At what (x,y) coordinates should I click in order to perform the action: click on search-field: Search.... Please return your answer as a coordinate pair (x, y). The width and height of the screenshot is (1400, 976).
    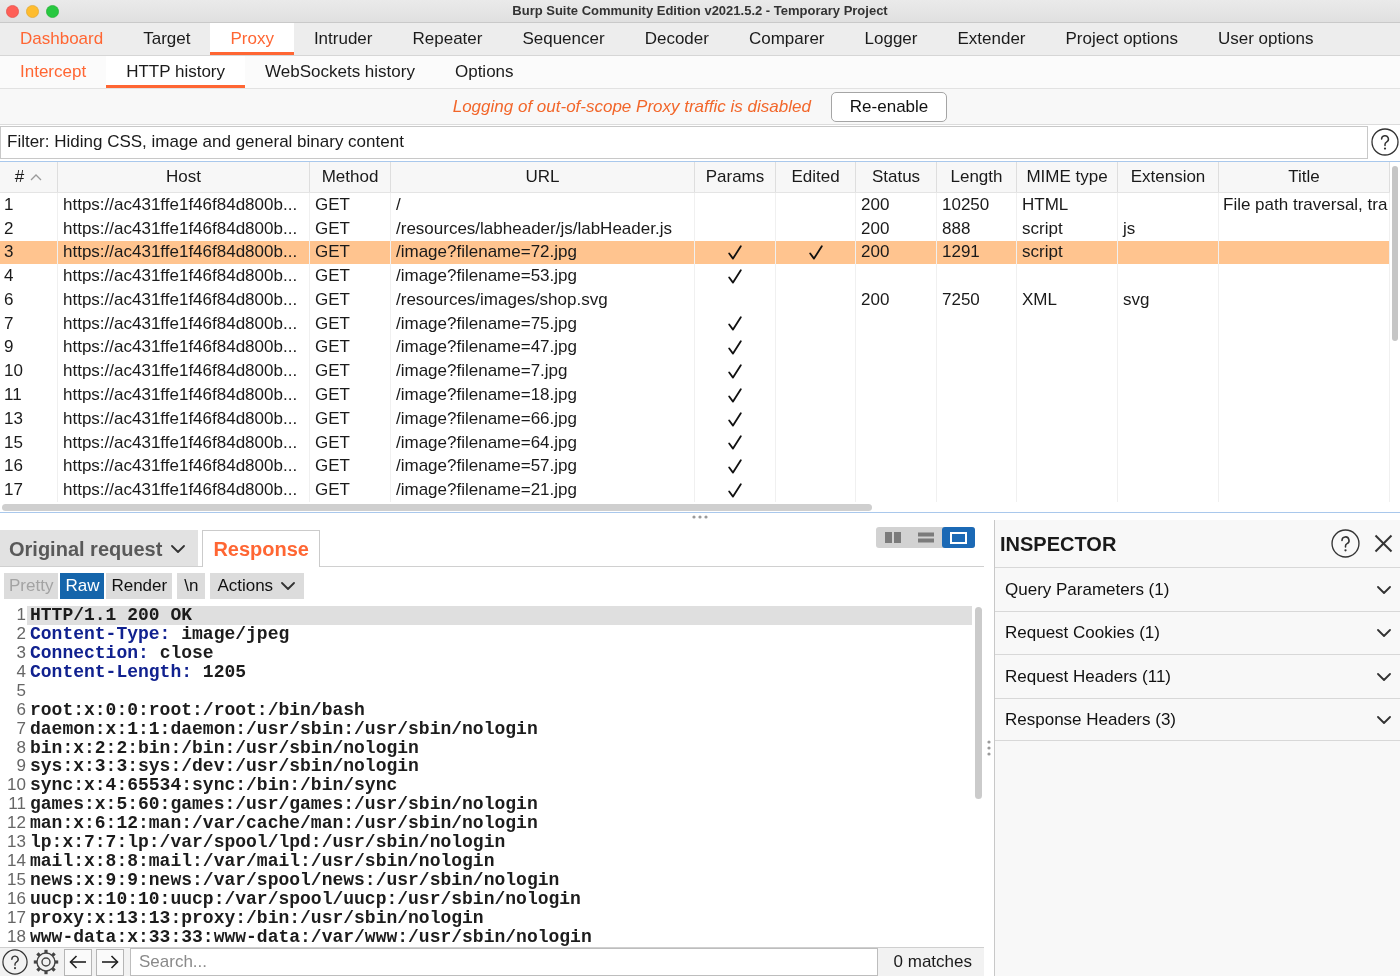
    Looking at the image, I should click on (504, 962).